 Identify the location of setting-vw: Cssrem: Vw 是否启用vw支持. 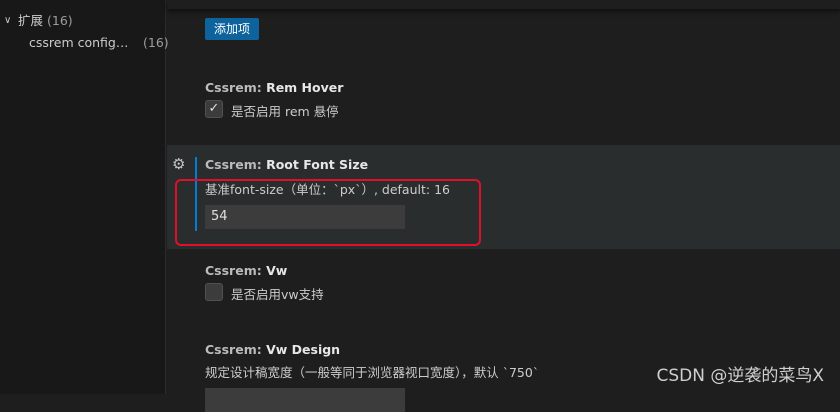
(503, 288).